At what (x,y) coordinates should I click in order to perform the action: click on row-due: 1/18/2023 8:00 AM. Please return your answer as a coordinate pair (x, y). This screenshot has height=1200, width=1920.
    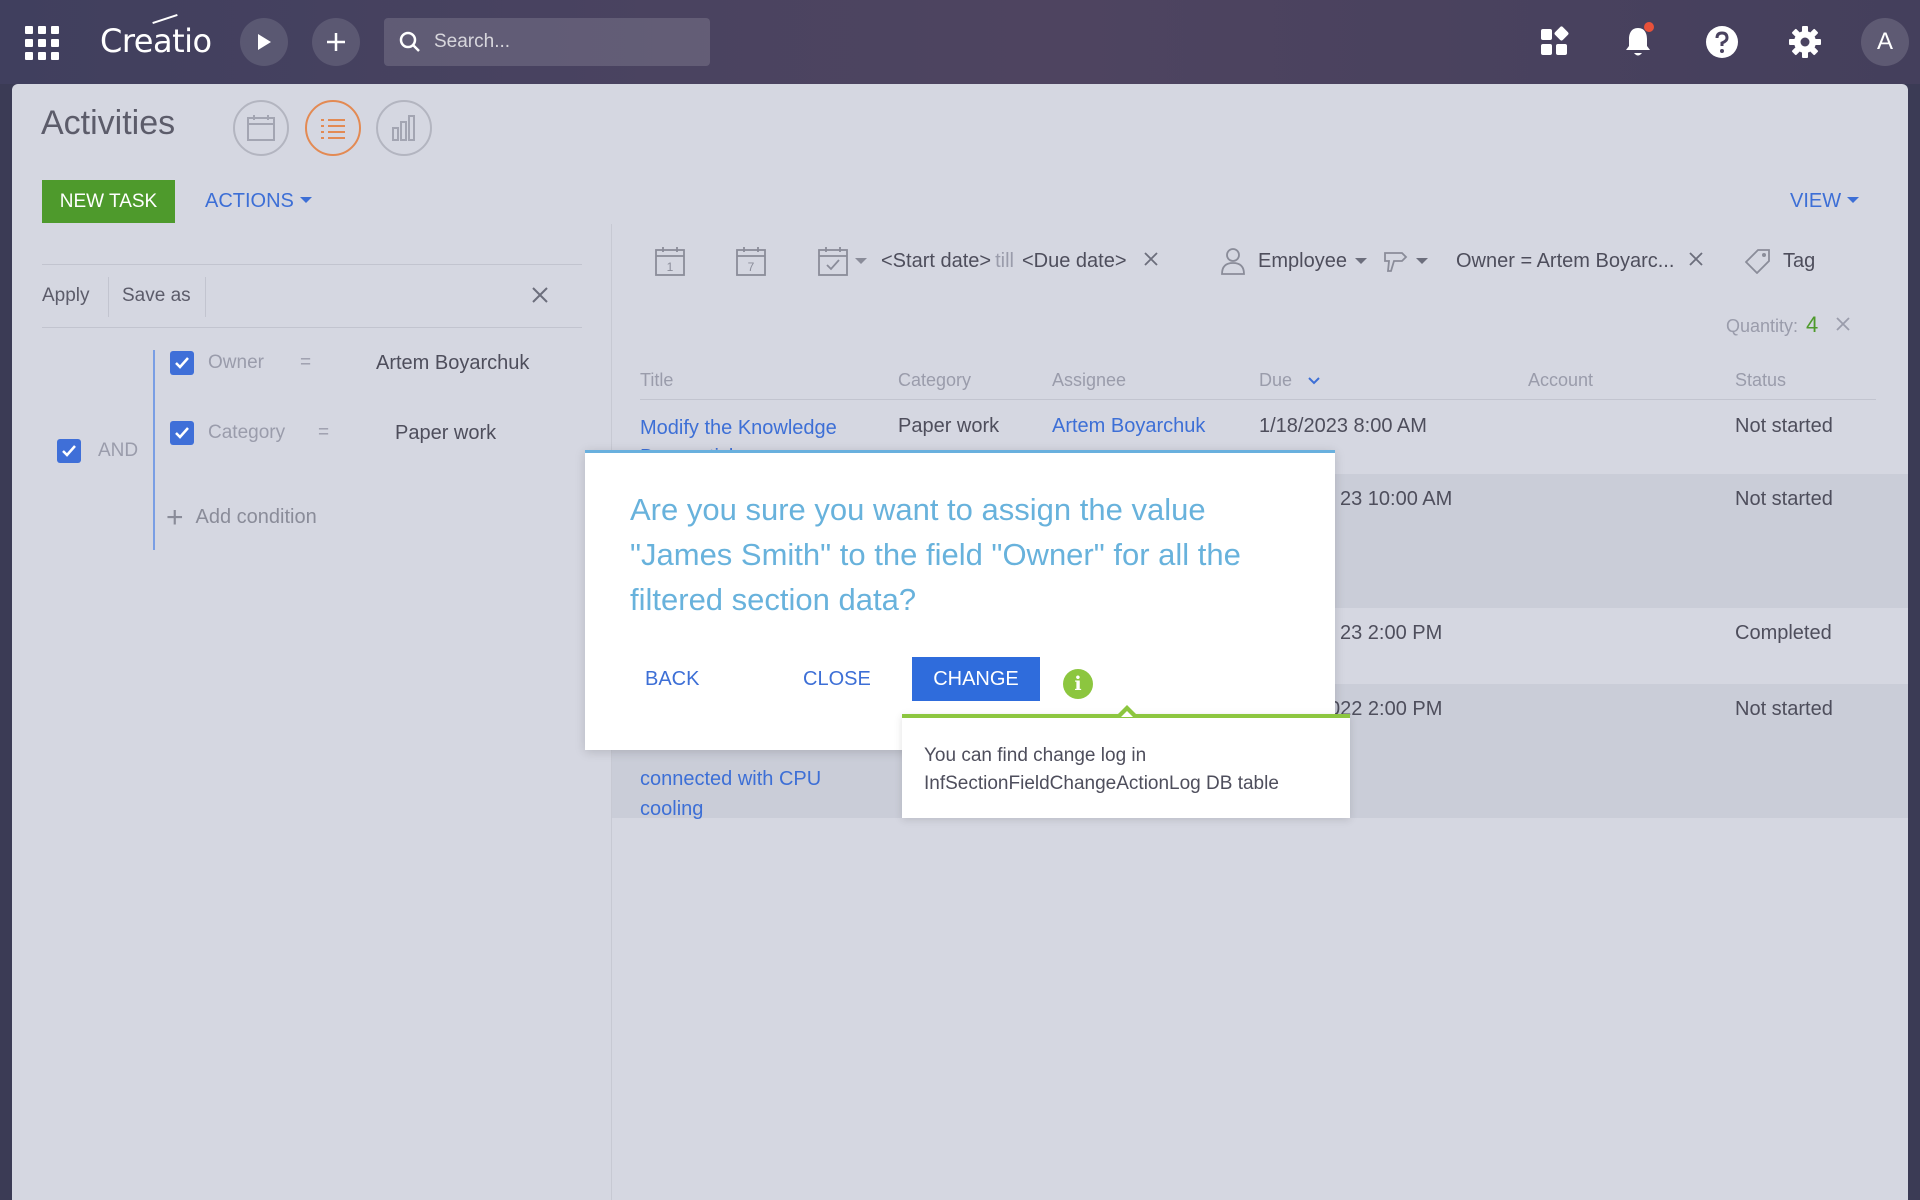
    Looking at the image, I should click on (1343, 426).